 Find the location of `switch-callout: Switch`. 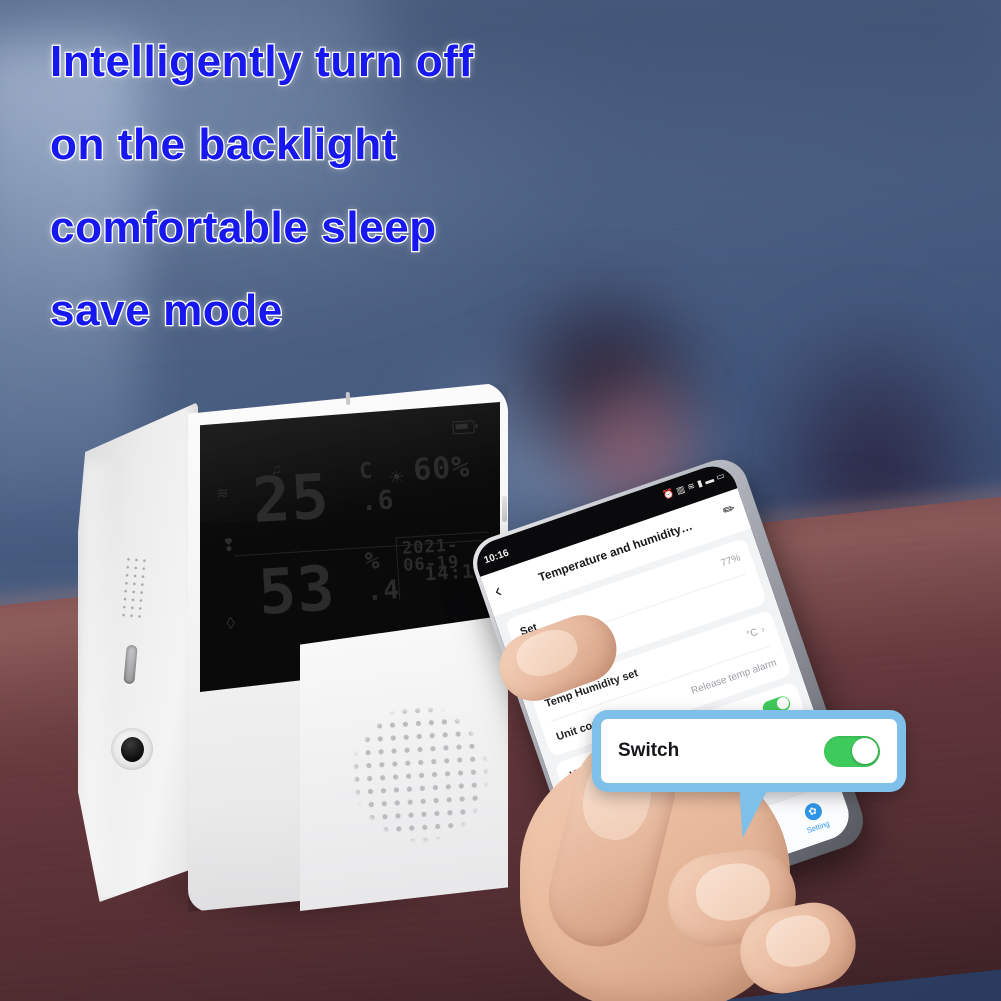

switch-callout: Switch is located at coordinates (749, 774).